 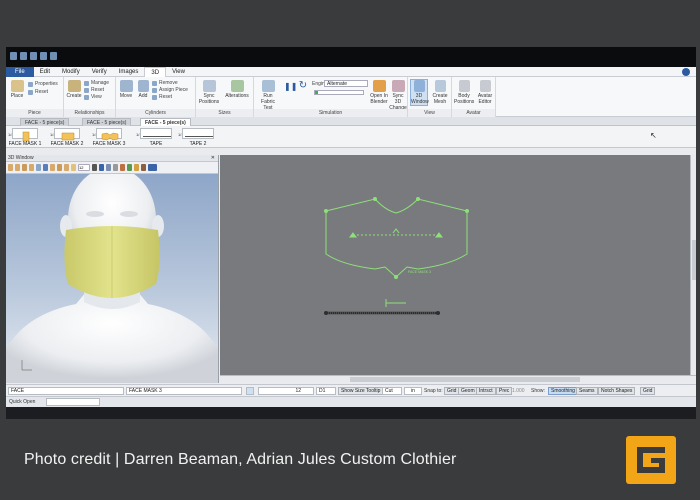 What do you see at coordinates (419, 86) in the screenshot?
I see `3d-window-icon` at bounding box center [419, 86].